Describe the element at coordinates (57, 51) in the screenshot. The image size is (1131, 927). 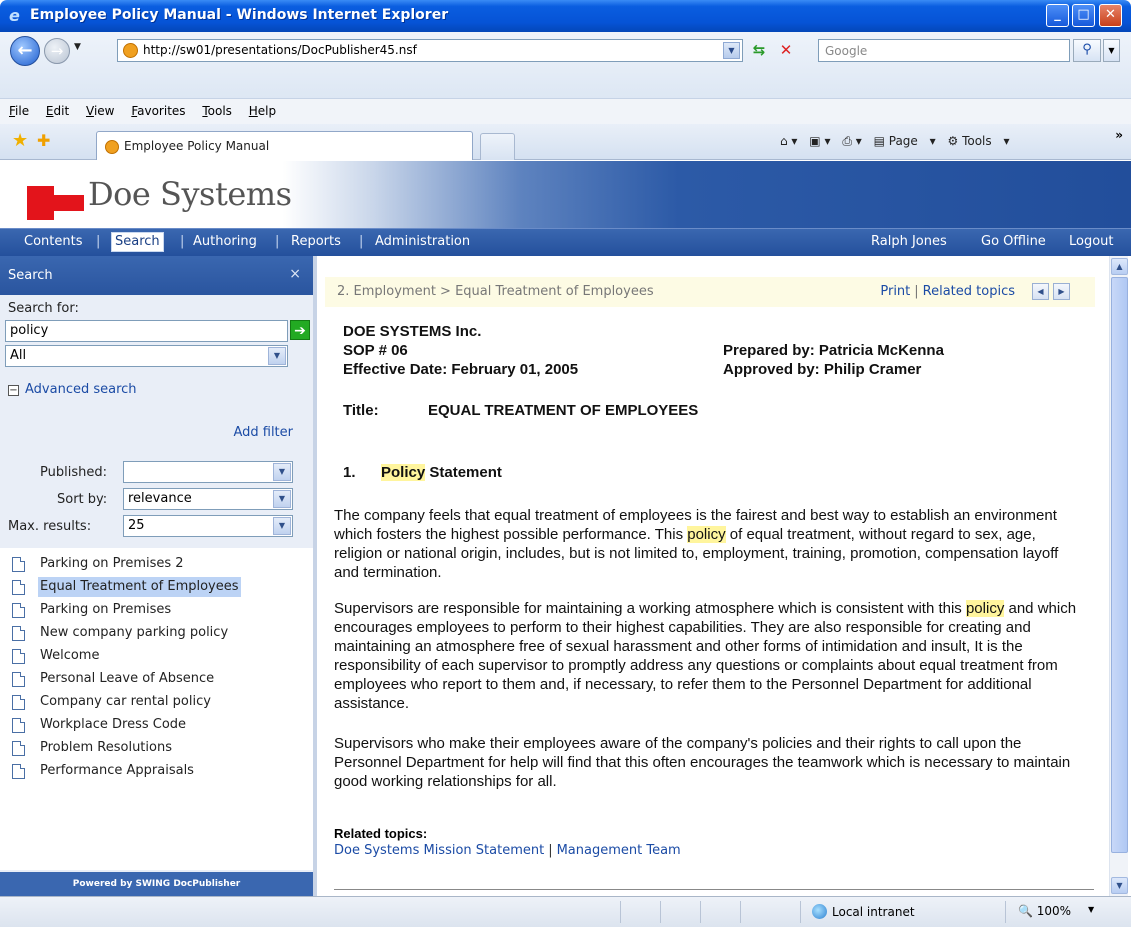
I see `forward-button: →` at that location.